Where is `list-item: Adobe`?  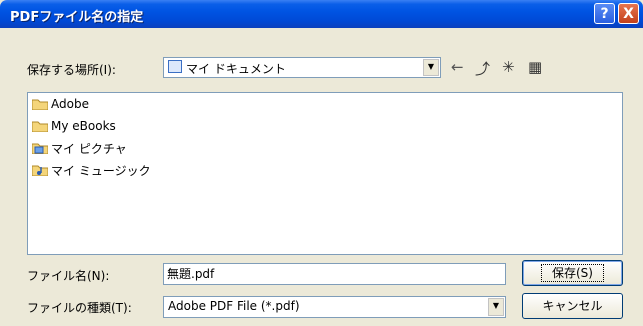
list-item: Adobe is located at coordinates (60, 104).